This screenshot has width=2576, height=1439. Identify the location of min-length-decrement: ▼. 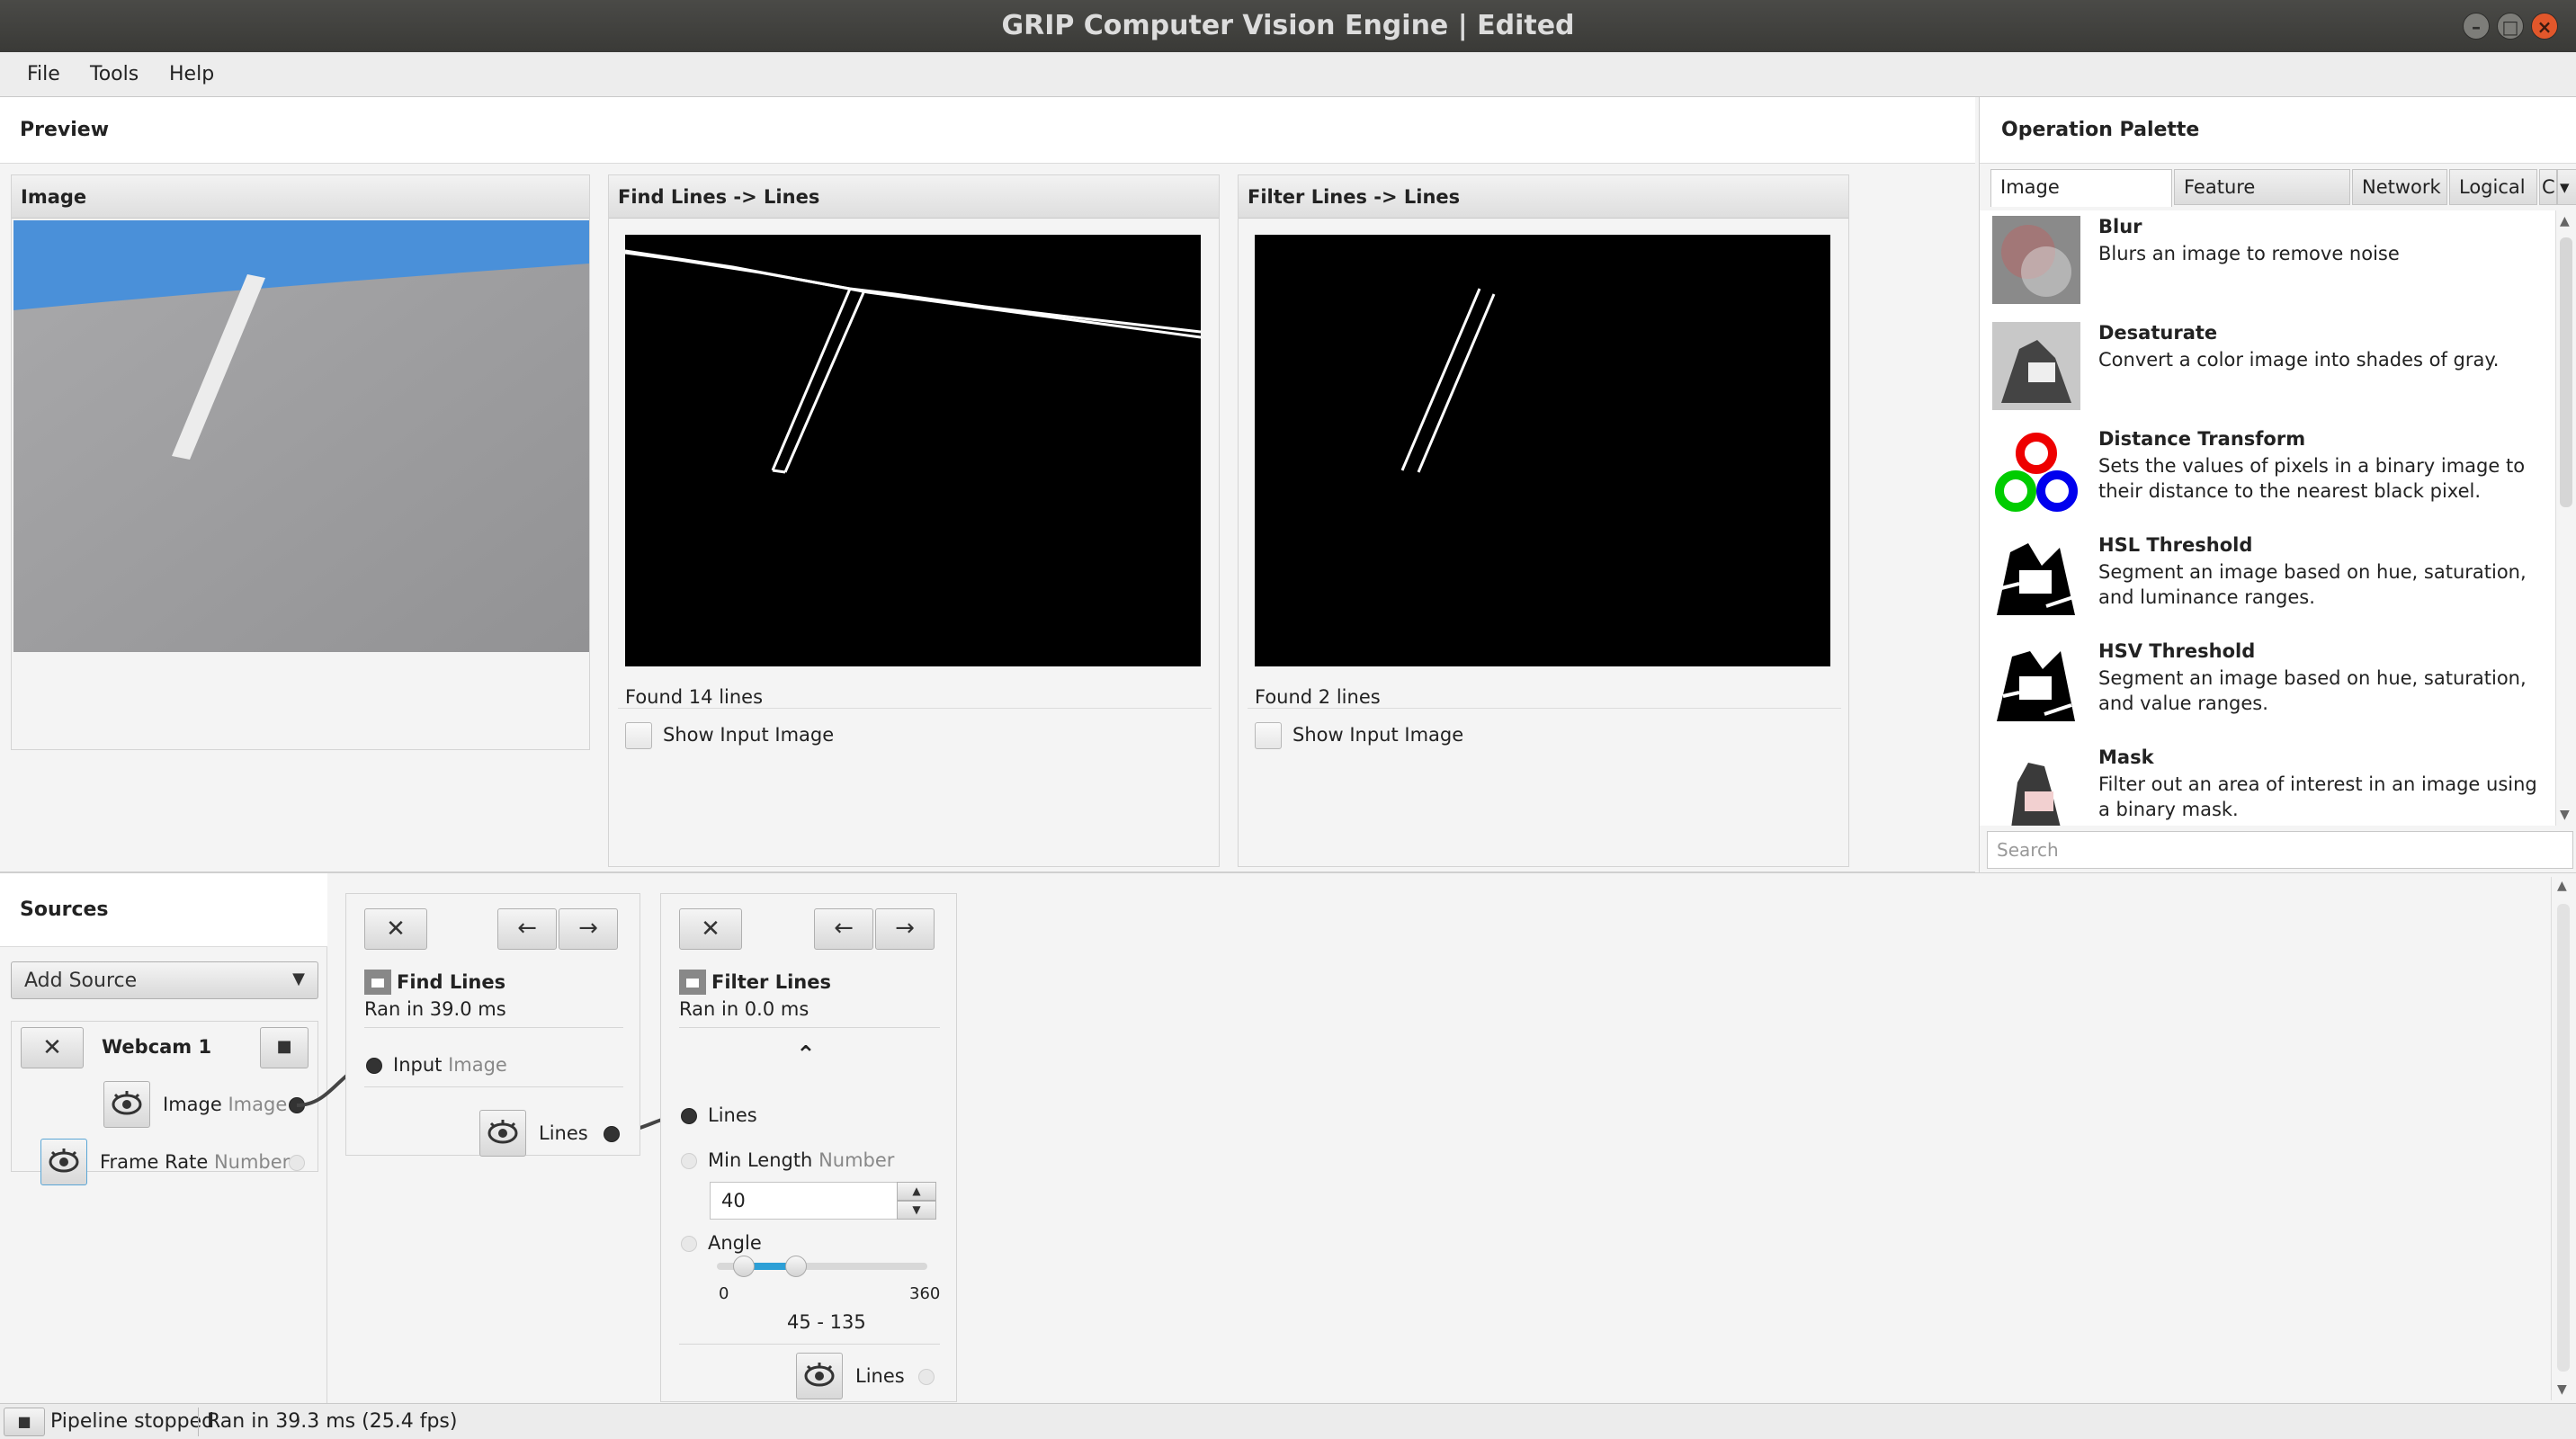
(916, 1210).